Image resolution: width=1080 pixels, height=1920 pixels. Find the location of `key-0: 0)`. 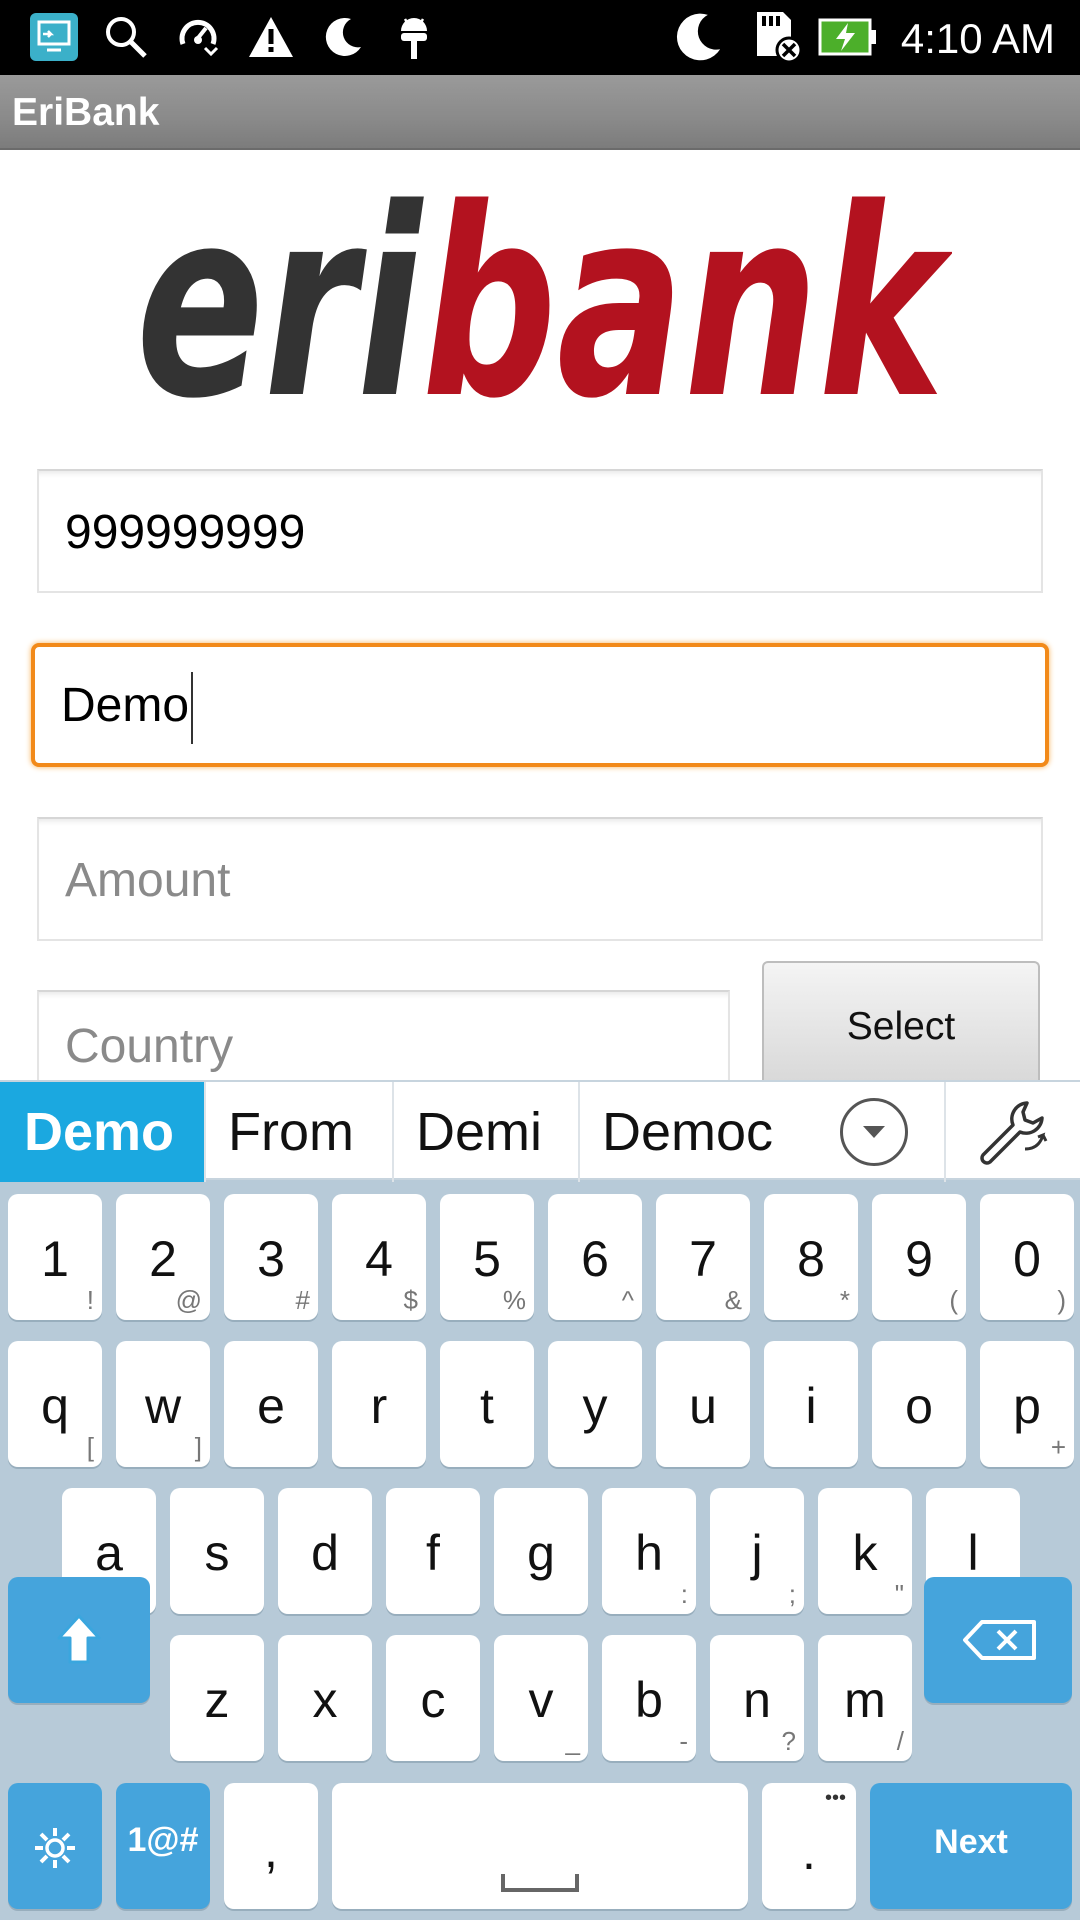

key-0: 0) is located at coordinates (1027, 1257).